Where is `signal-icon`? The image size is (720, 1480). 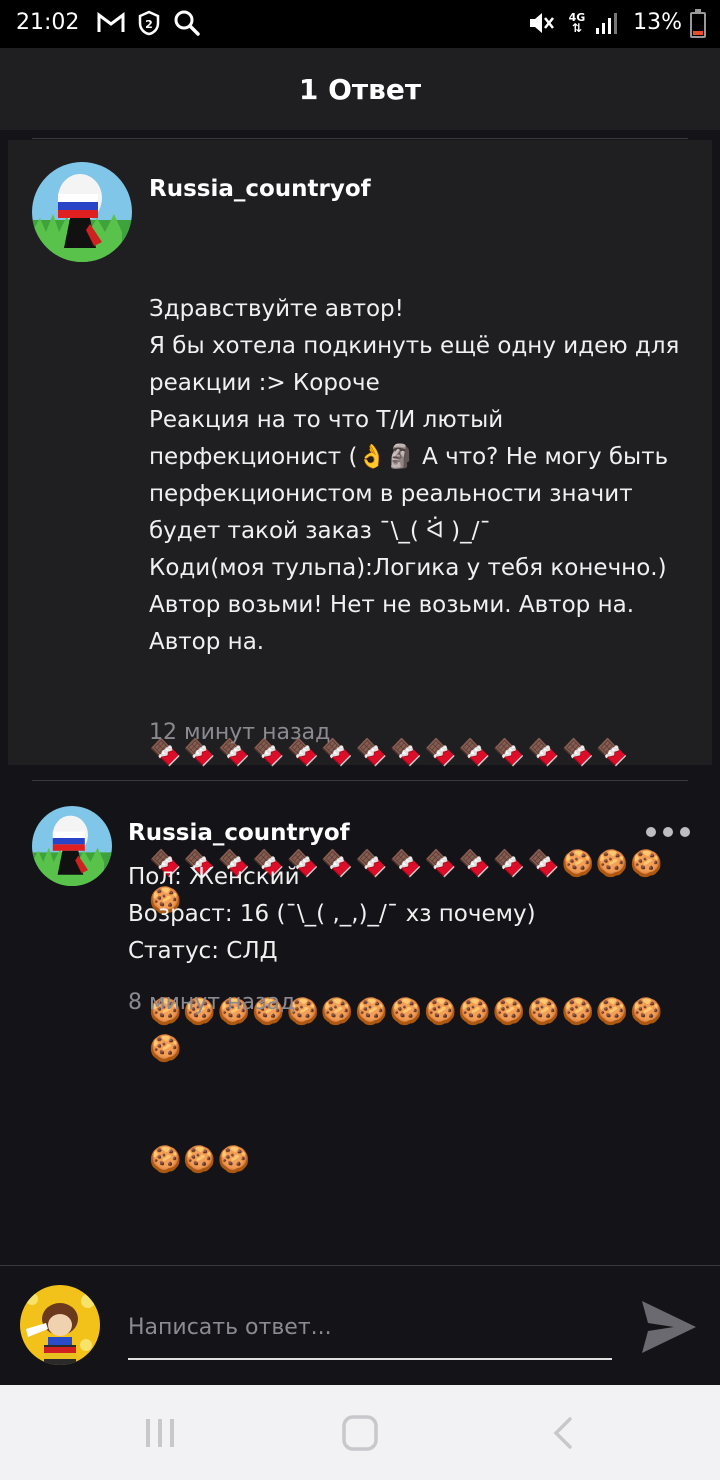 signal-icon is located at coordinates (607, 23).